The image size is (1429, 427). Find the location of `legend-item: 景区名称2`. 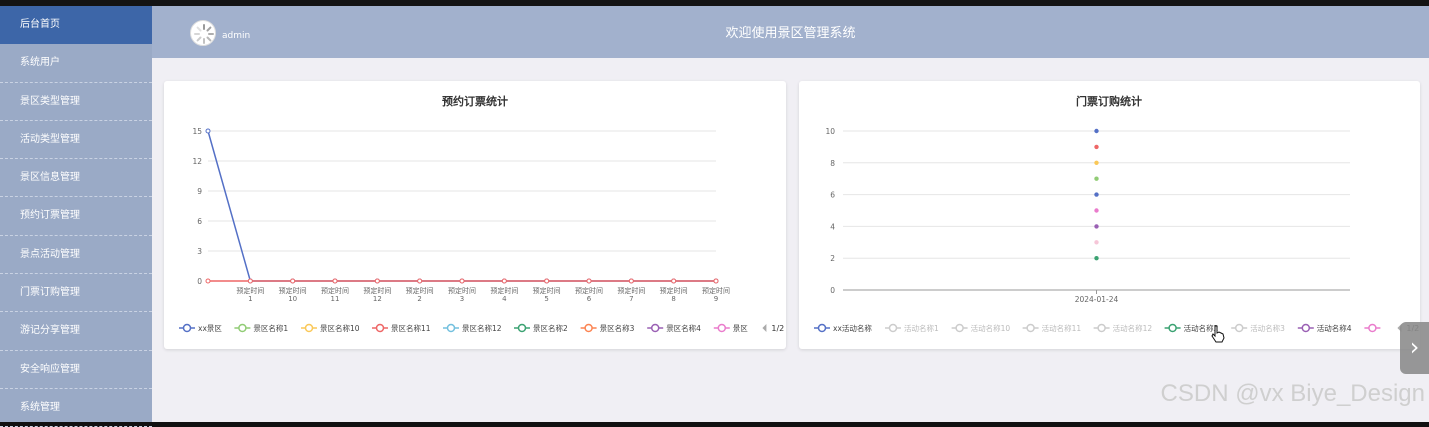

legend-item: 景区名称2 is located at coordinates (541, 328).